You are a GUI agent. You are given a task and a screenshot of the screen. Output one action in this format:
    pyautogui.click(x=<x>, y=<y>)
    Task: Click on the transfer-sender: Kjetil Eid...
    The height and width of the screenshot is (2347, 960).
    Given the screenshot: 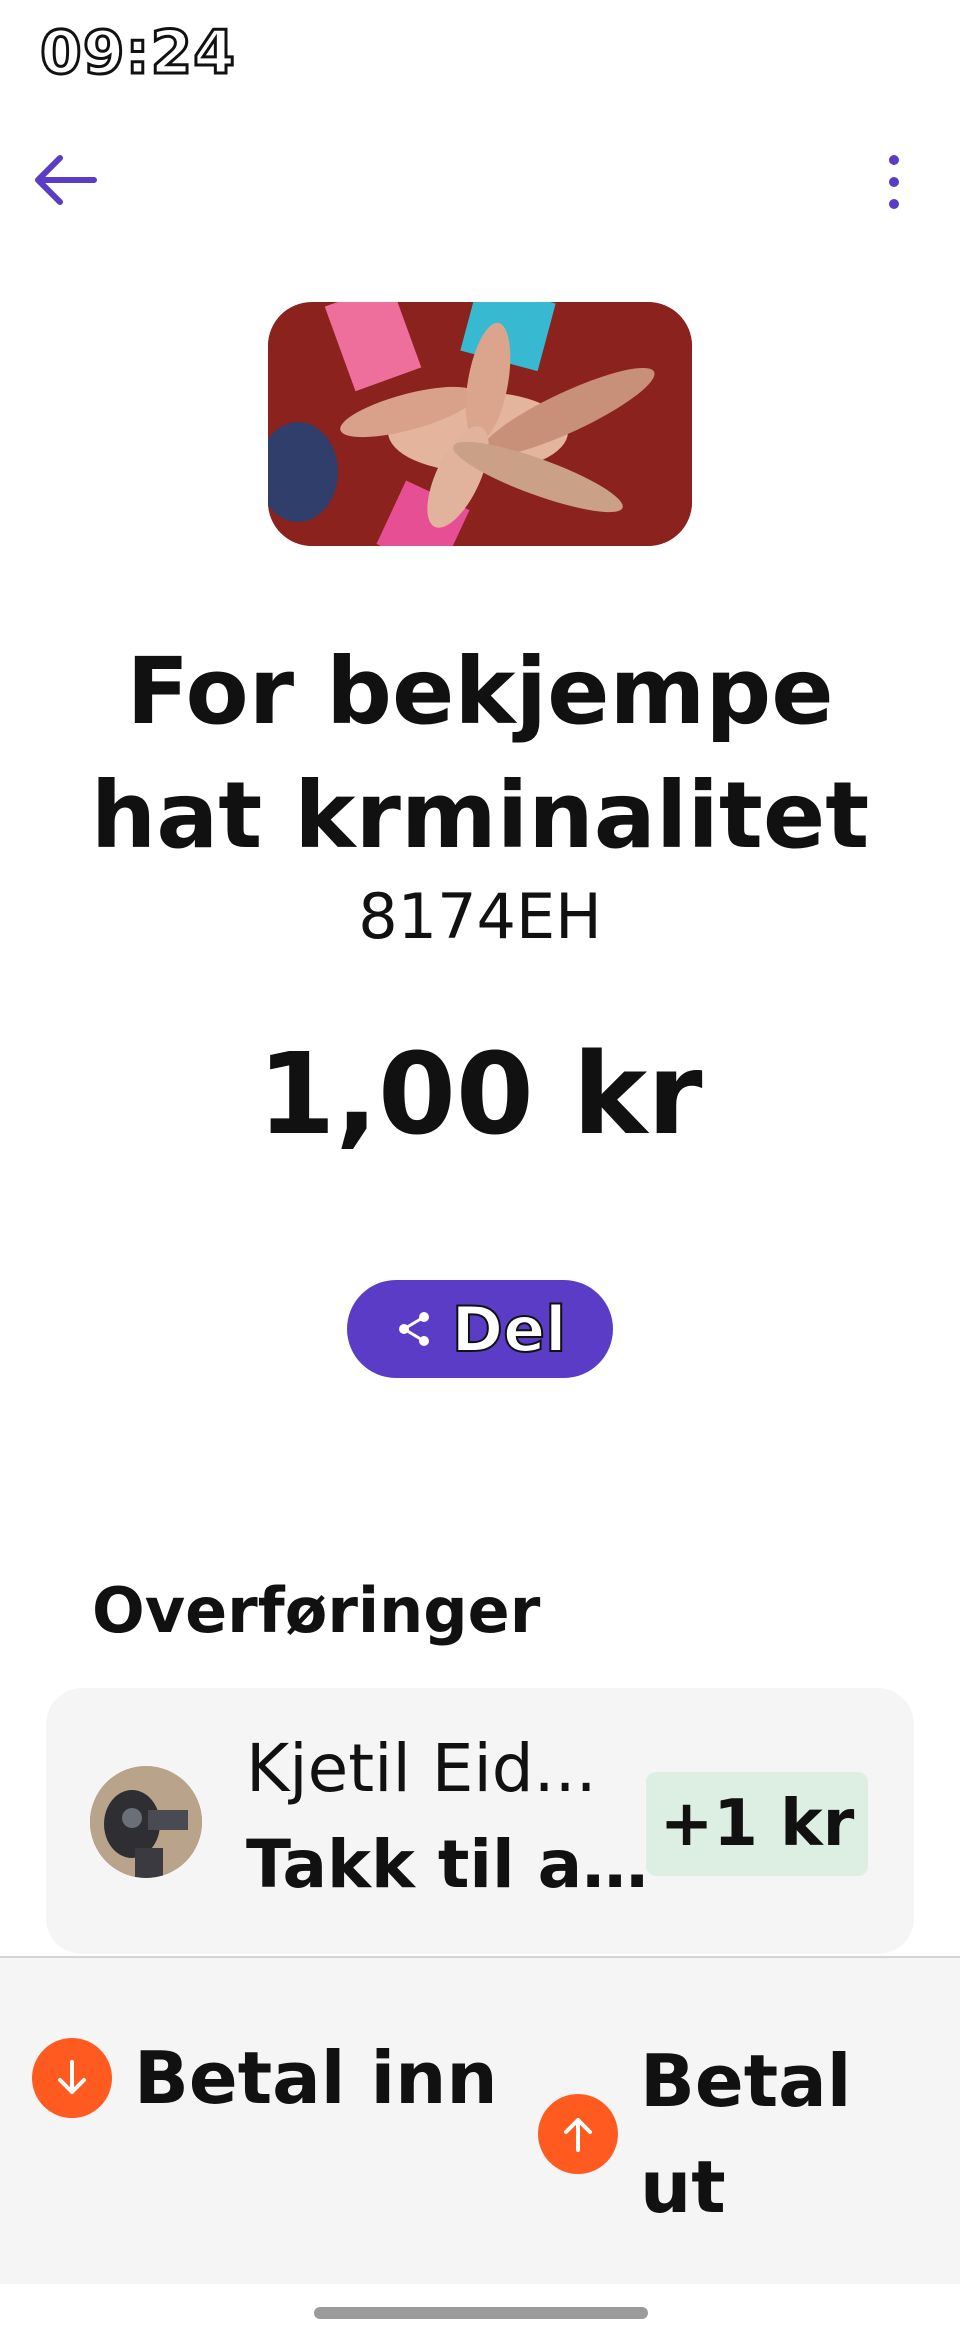 What is the action you would take?
    pyautogui.click(x=421, y=1768)
    